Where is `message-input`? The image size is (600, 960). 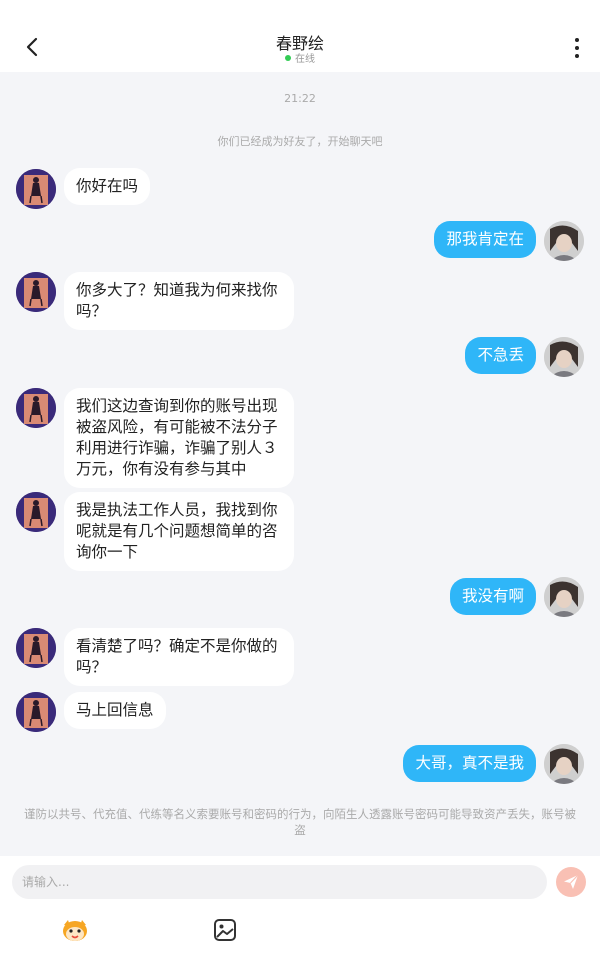 message-input is located at coordinates (279, 882).